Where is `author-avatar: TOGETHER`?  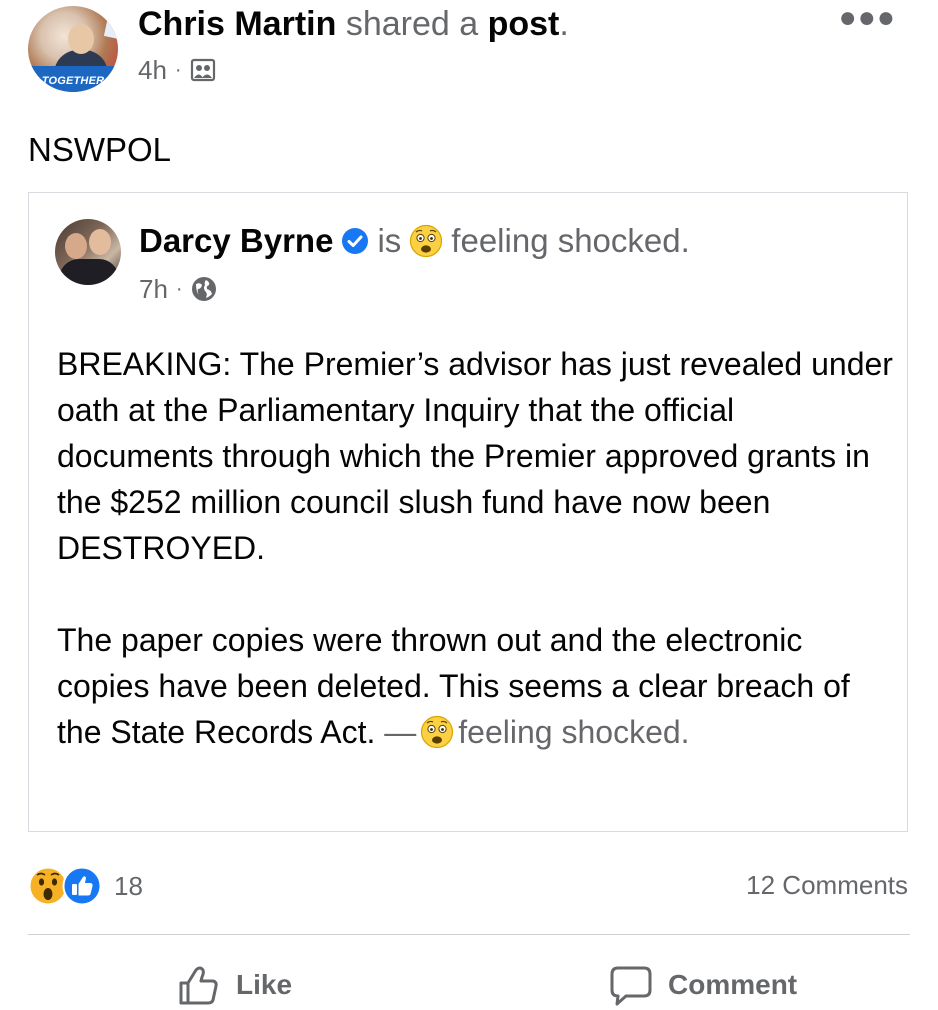 author-avatar: TOGETHER is located at coordinates (73, 49).